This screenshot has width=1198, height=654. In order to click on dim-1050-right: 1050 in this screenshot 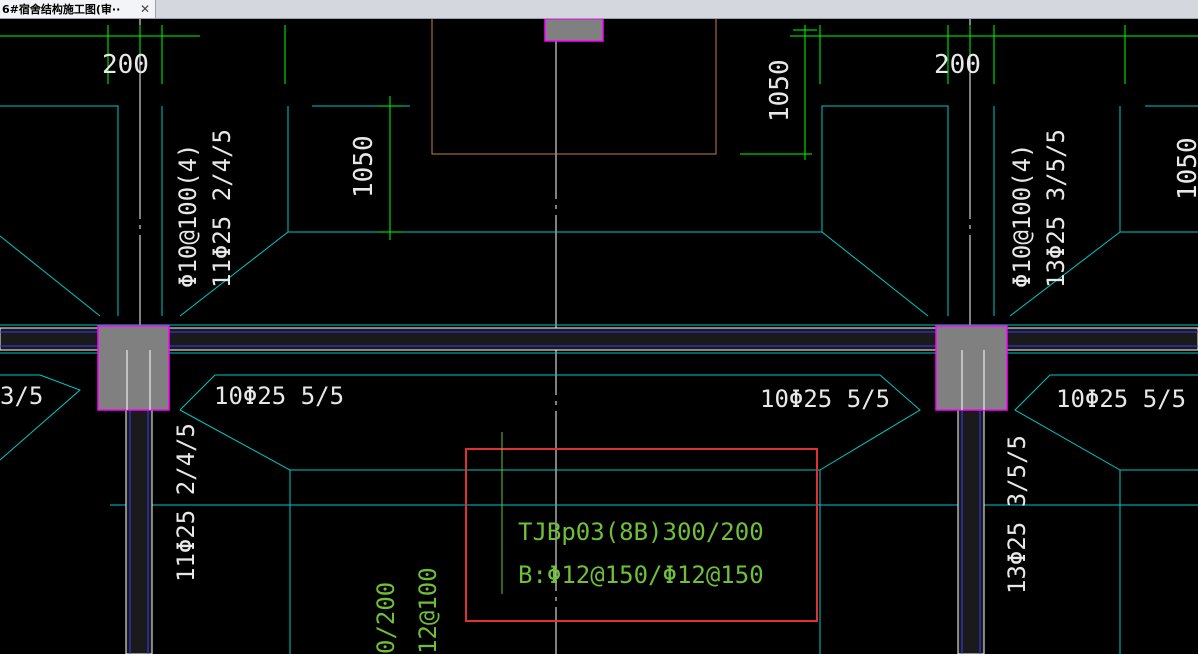, I will do `click(1185, 168)`.